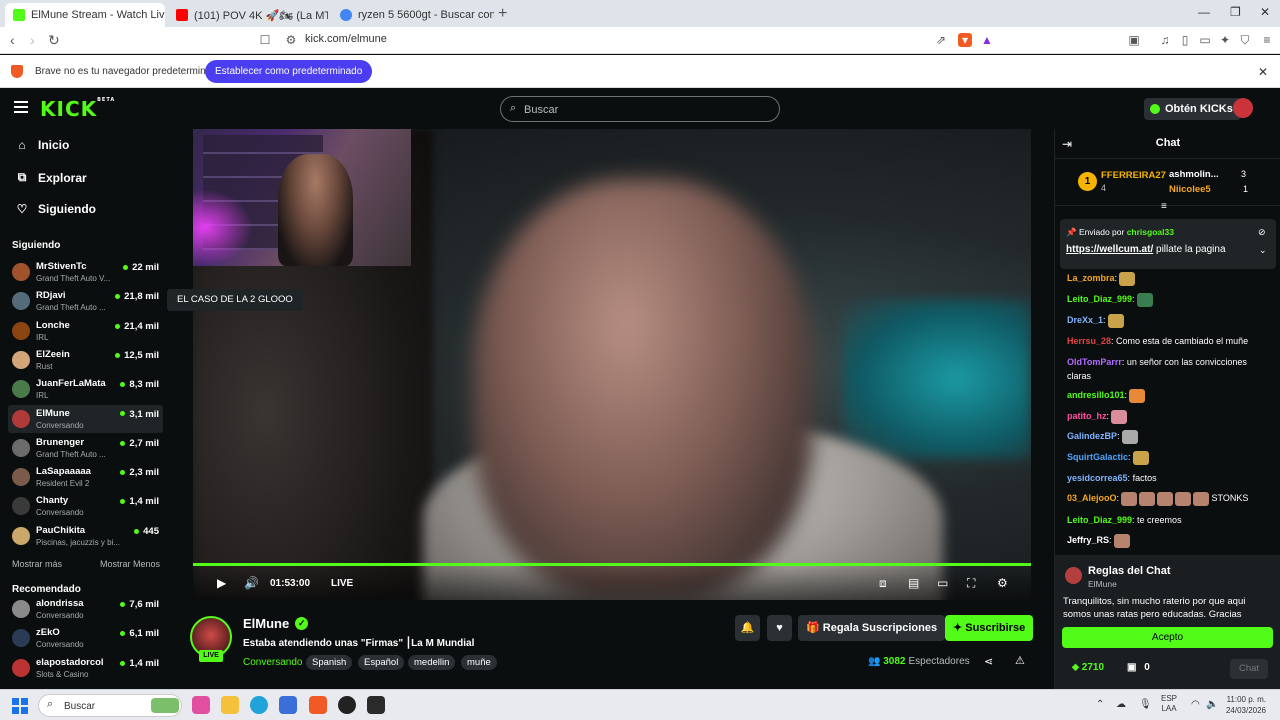 This screenshot has height=720, width=1280. I want to click on accept-rules-button: Acepto, so click(1167, 637).